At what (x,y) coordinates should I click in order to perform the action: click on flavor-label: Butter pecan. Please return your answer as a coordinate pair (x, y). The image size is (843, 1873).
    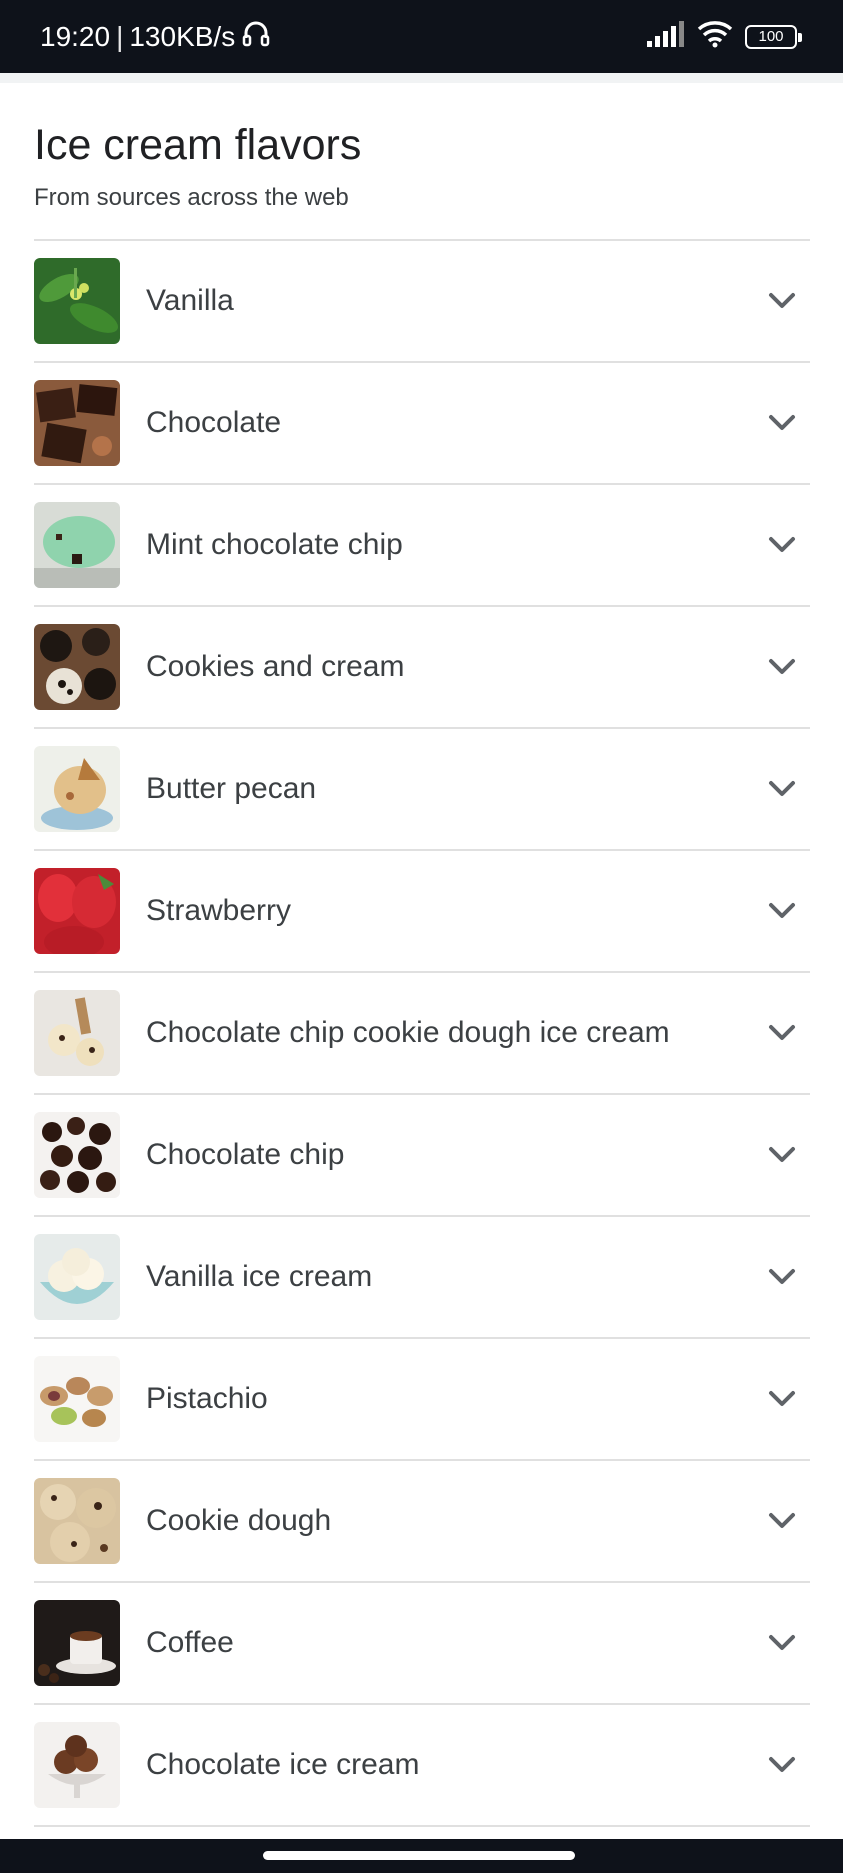
    Looking at the image, I should click on (231, 788).